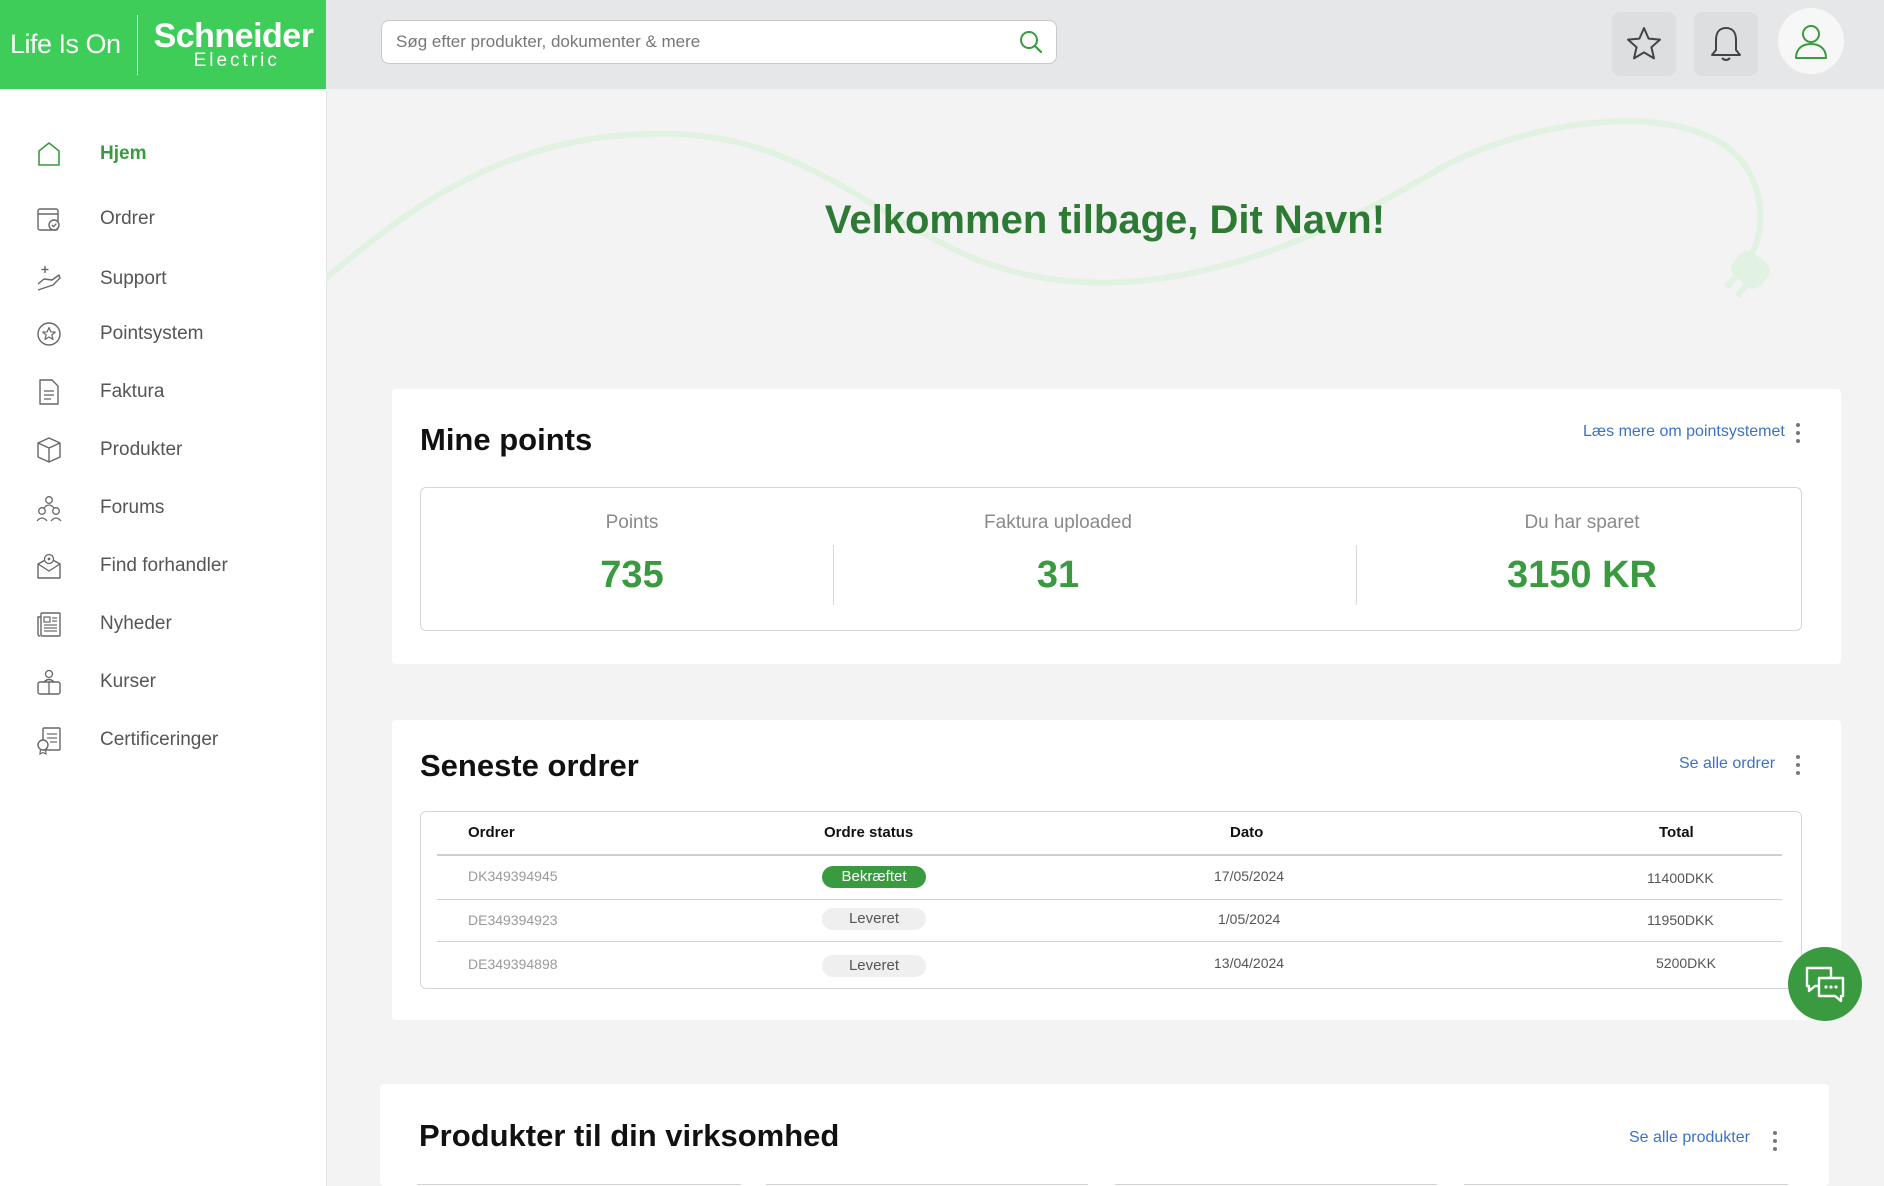 The height and width of the screenshot is (1186, 1884). Describe the element at coordinates (163, 334) in the screenshot. I see `sidebar-item-pointsystem: Pointsystem` at that location.